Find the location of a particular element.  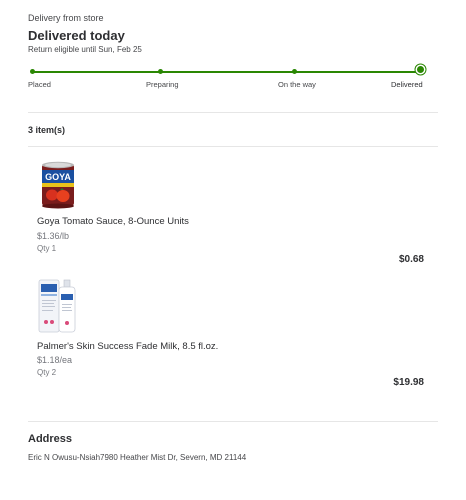

lotion-bottle-icon is located at coordinates (57, 306).